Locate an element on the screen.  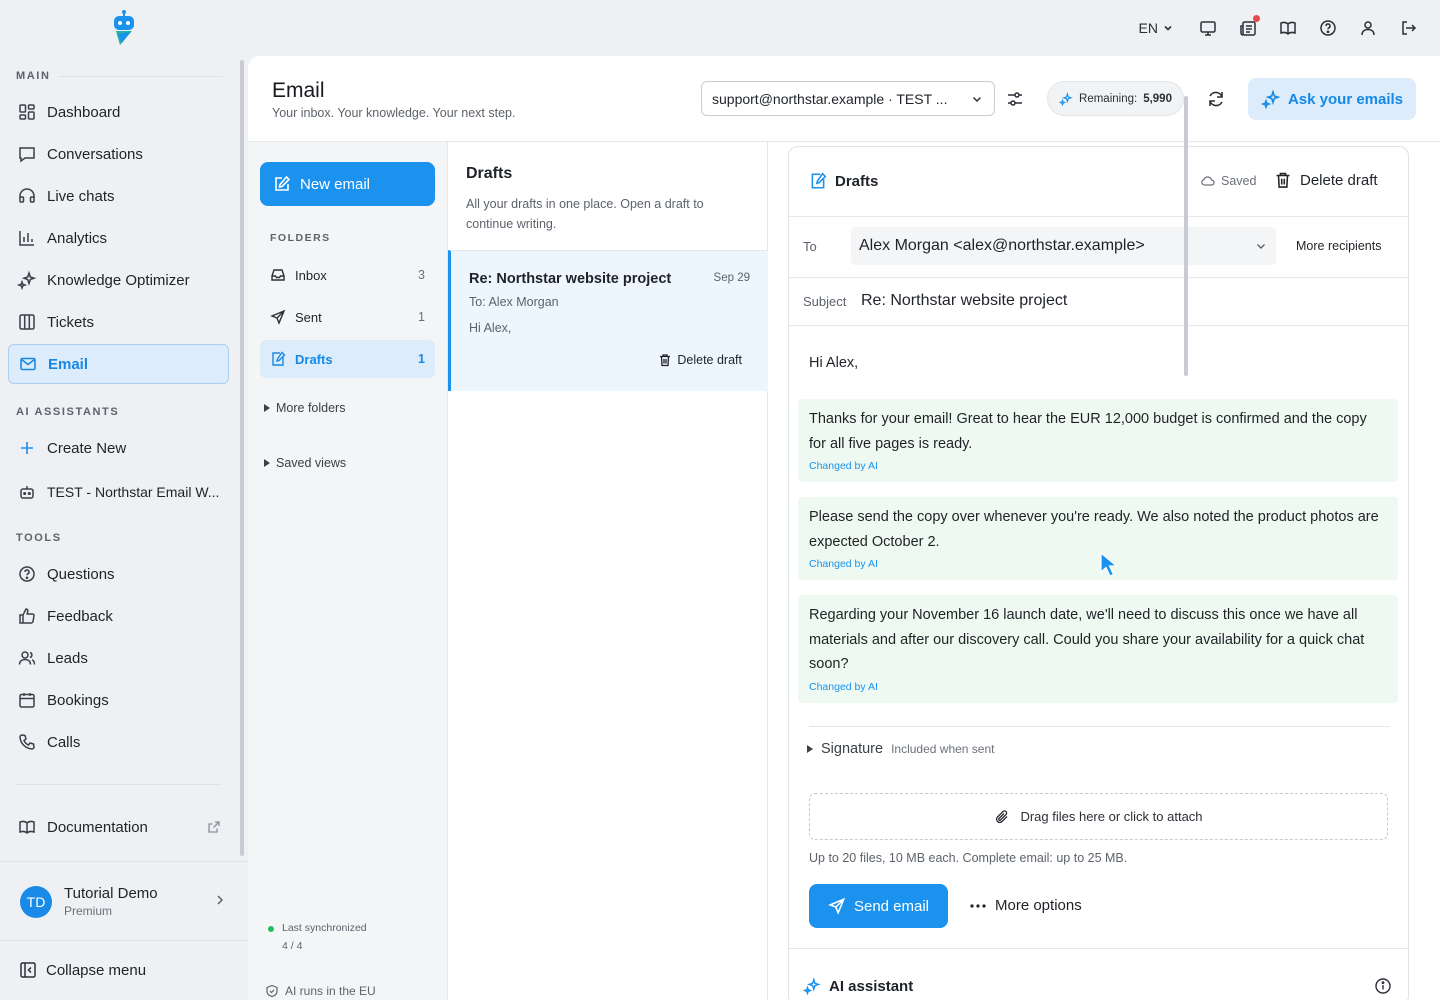
refresh-icon is located at coordinates (1216, 99).